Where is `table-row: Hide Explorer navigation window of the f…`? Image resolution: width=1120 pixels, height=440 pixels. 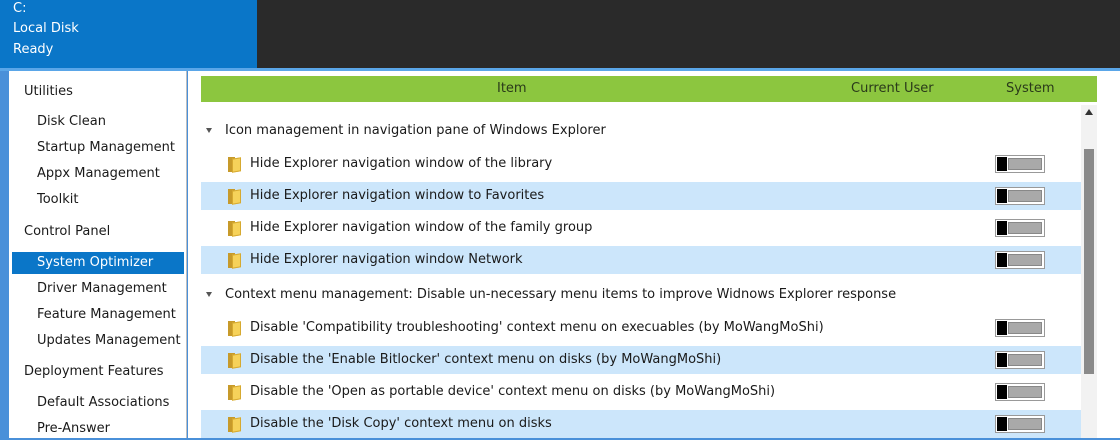
table-row: Hide Explorer navigation window of the f… is located at coordinates (641, 228).